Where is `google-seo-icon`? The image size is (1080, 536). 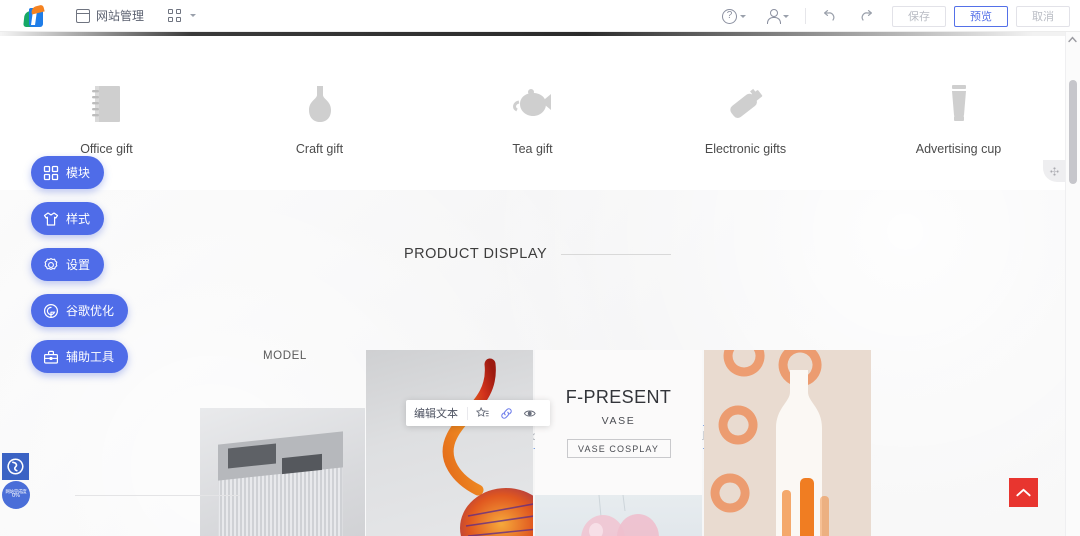
google-seo-icon is located at coordinates (50, 310).